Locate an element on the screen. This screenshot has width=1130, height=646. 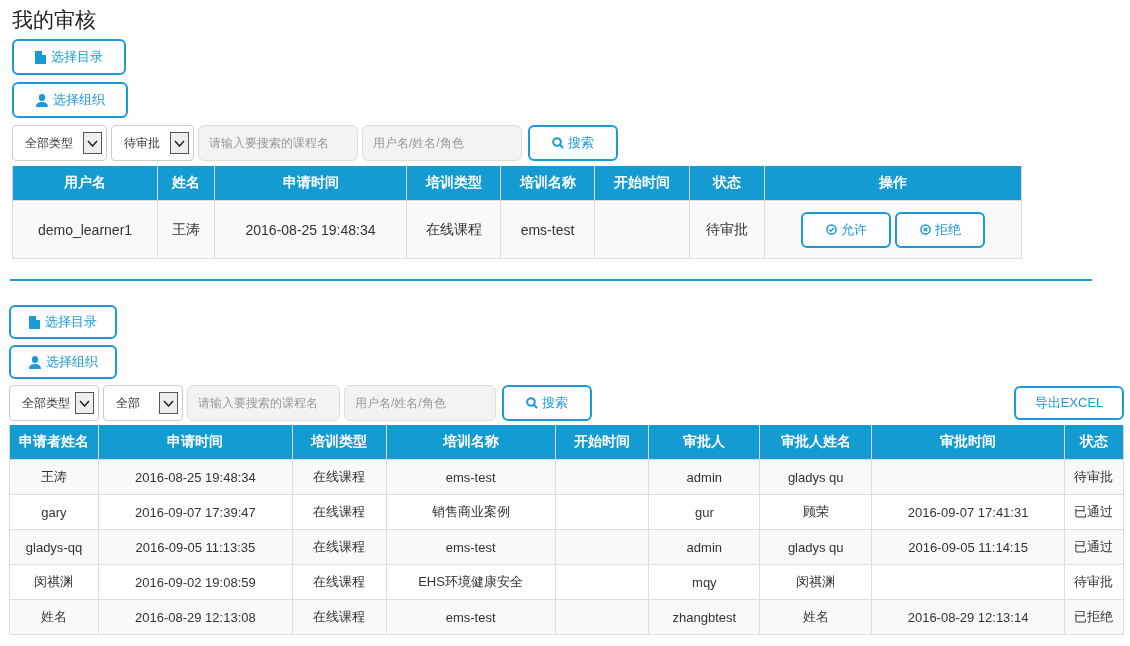
status-select: 待审批 is located at coordinates (152, 143).